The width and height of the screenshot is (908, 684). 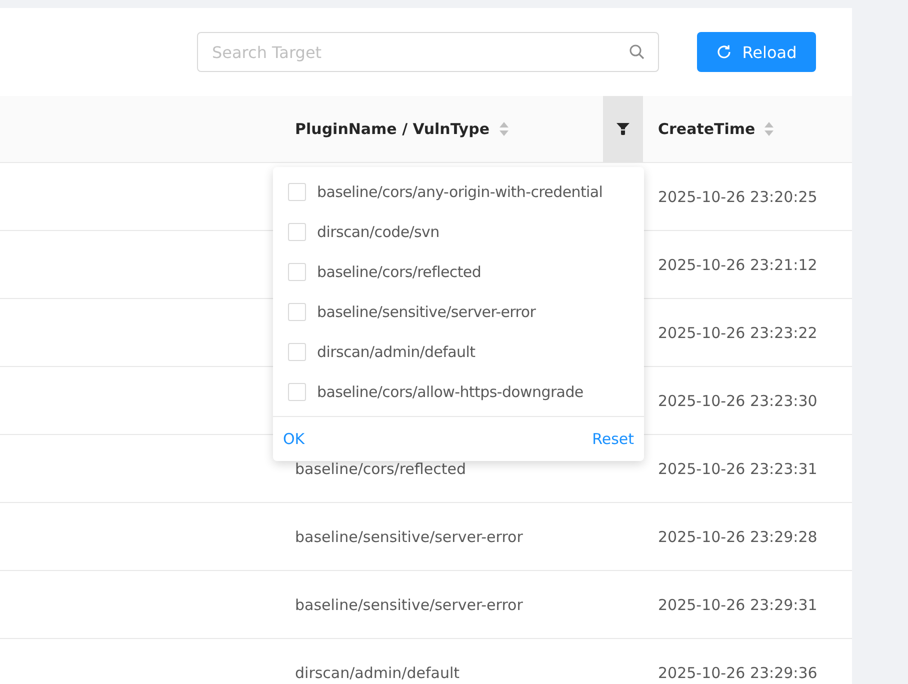 I want to click on search-field: Search Target, so click(x=428, y=52).